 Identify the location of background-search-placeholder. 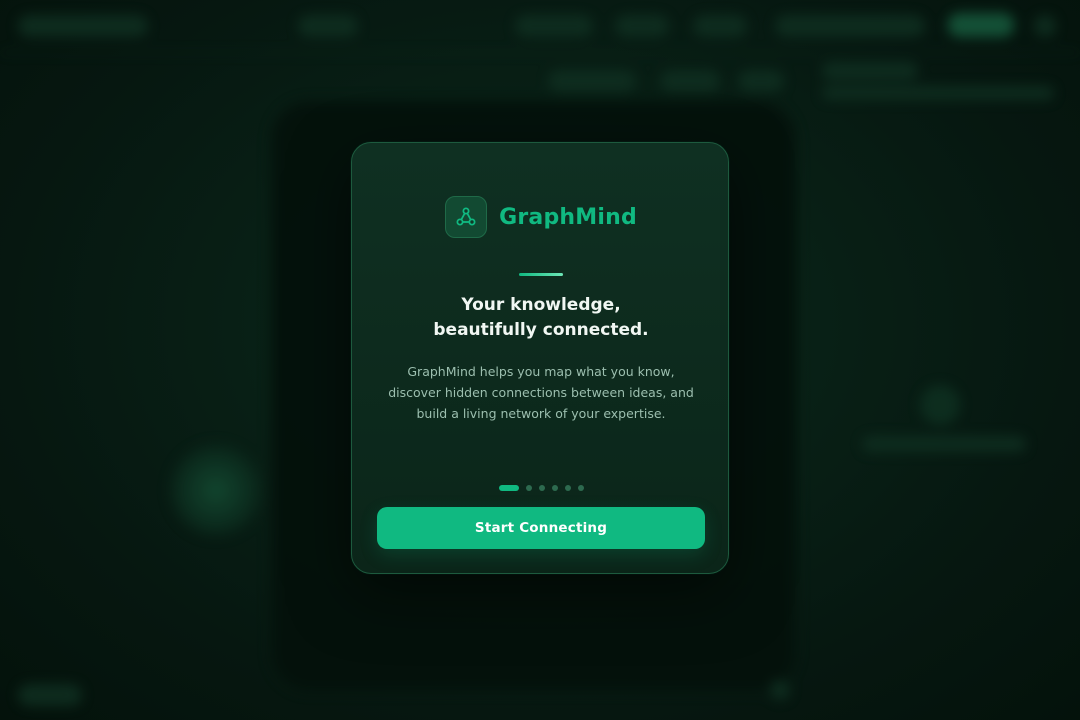
(328, 26).